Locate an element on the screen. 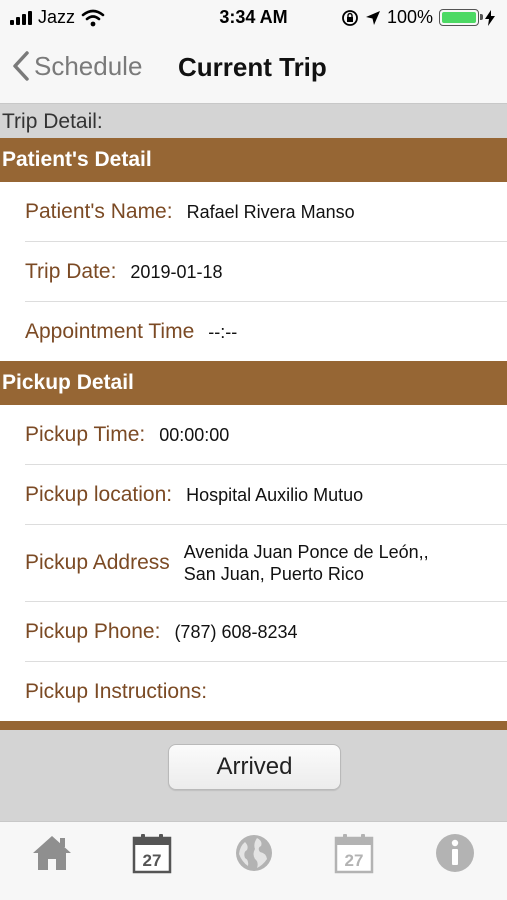 The width and height of the screenshot is (507, 900). trip-date-value: 2019-01-18 is located at coordinates (176, 271).